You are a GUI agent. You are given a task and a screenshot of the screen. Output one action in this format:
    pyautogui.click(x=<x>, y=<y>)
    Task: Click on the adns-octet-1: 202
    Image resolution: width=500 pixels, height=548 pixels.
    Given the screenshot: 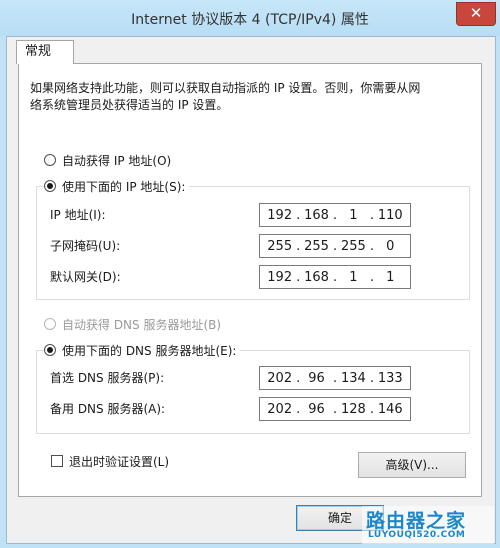 What is the action you would take?
    pyautogui.click(x=280, y=409)
    